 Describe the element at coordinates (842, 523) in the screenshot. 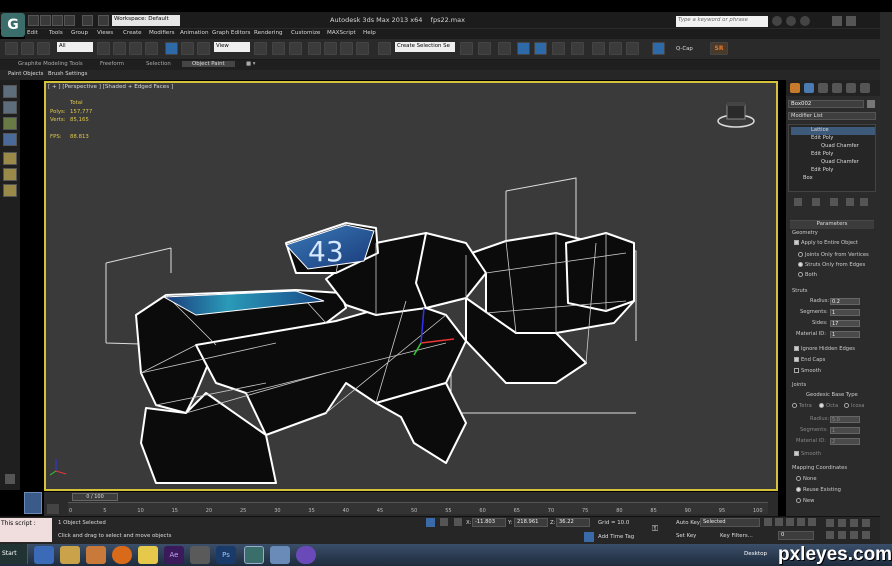

I see `zoom-all-icon` at that location.